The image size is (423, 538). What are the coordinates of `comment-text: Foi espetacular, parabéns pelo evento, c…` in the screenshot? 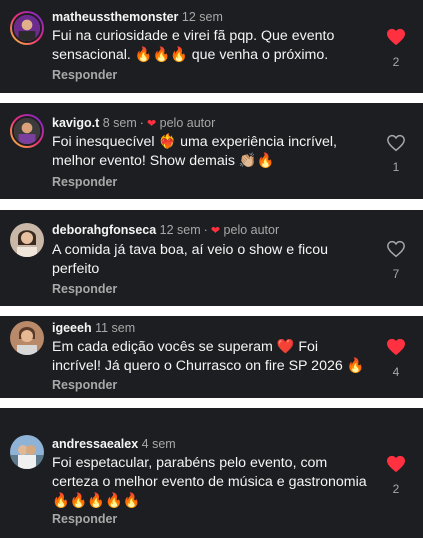 It's located at (209, 482).